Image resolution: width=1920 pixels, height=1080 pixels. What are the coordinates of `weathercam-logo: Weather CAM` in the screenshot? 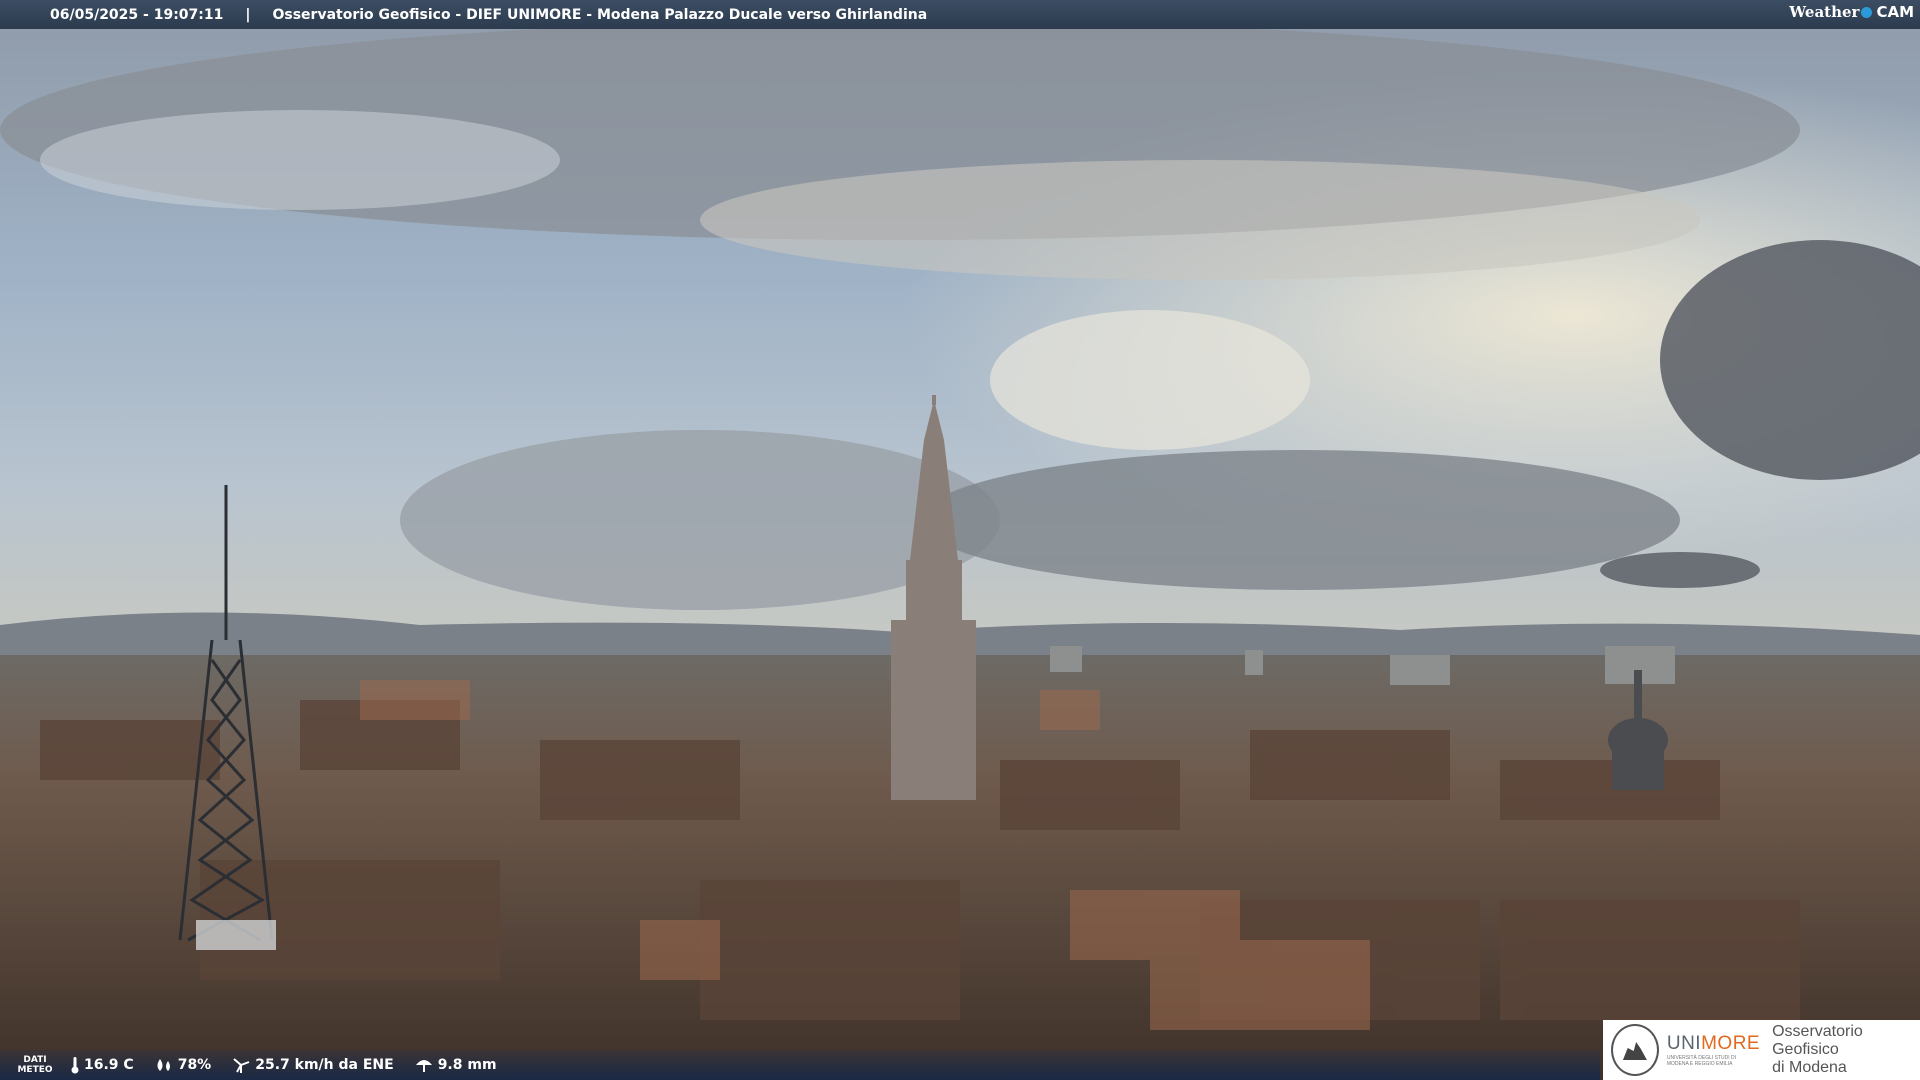 It's located at (1851, 12).